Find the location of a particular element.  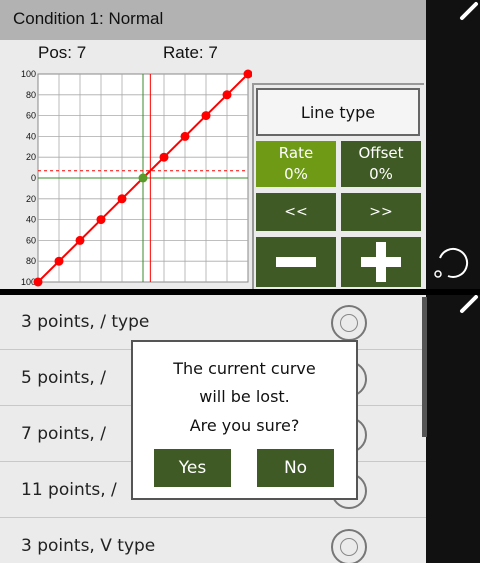

offset-label: Offset is located at coordinates (381, 153).